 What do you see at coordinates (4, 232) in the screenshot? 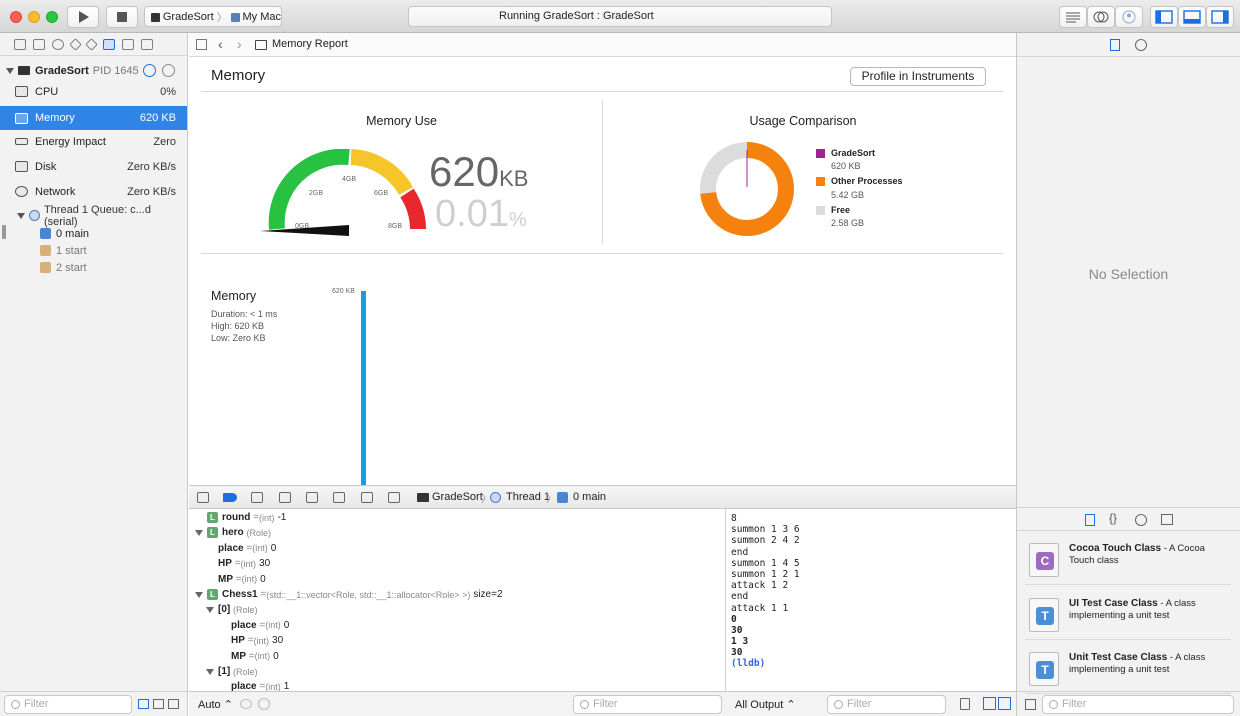
I see `stack-slider` at bounding box center [4, 232].